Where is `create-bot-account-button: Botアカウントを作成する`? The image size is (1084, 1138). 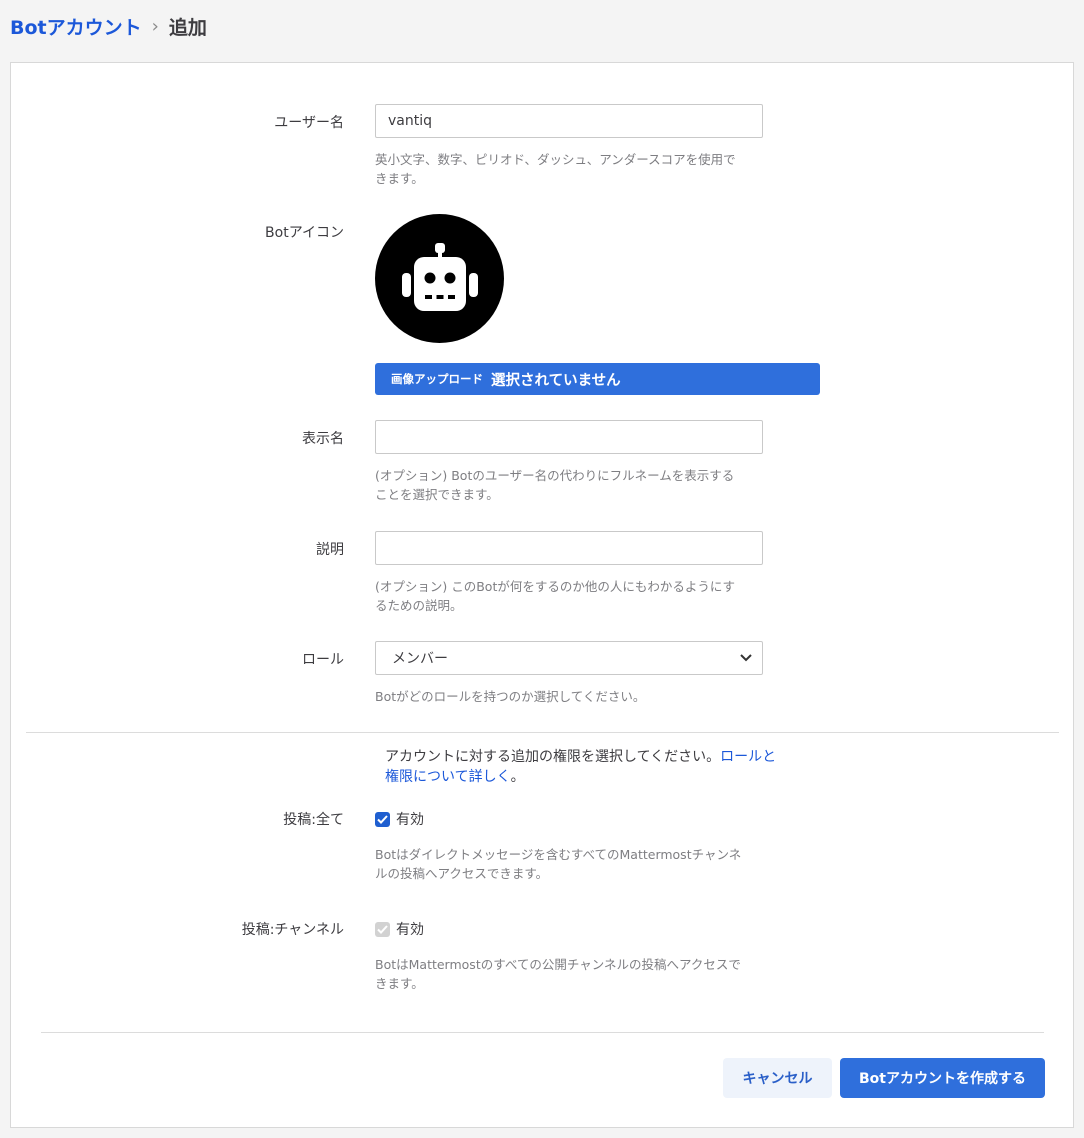
create-bot-account-button: Botアカウントを作成する is located at coordinates (942, 1078).